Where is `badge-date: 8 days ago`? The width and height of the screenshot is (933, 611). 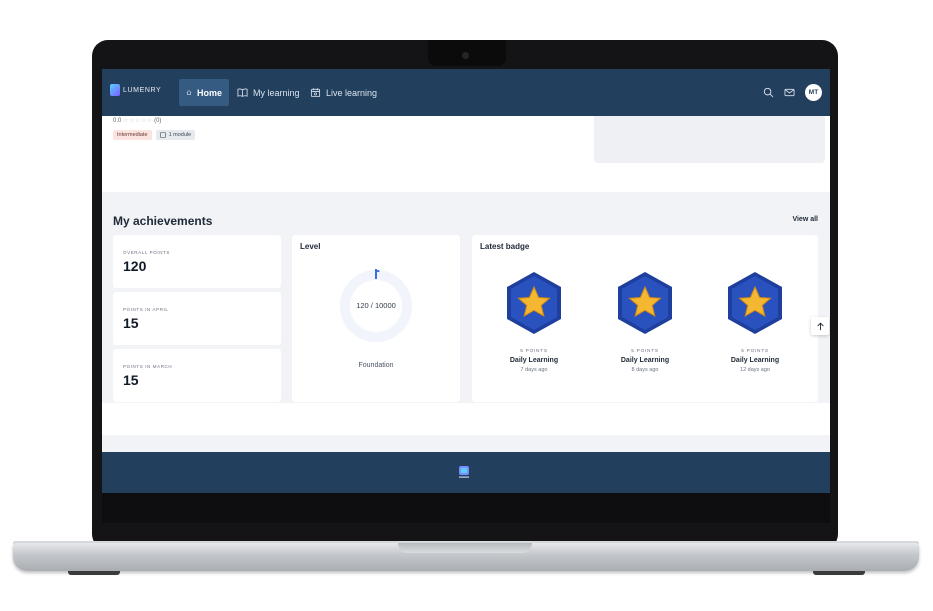 badge-date: 8 days ago is located at coordinates (645, 370).